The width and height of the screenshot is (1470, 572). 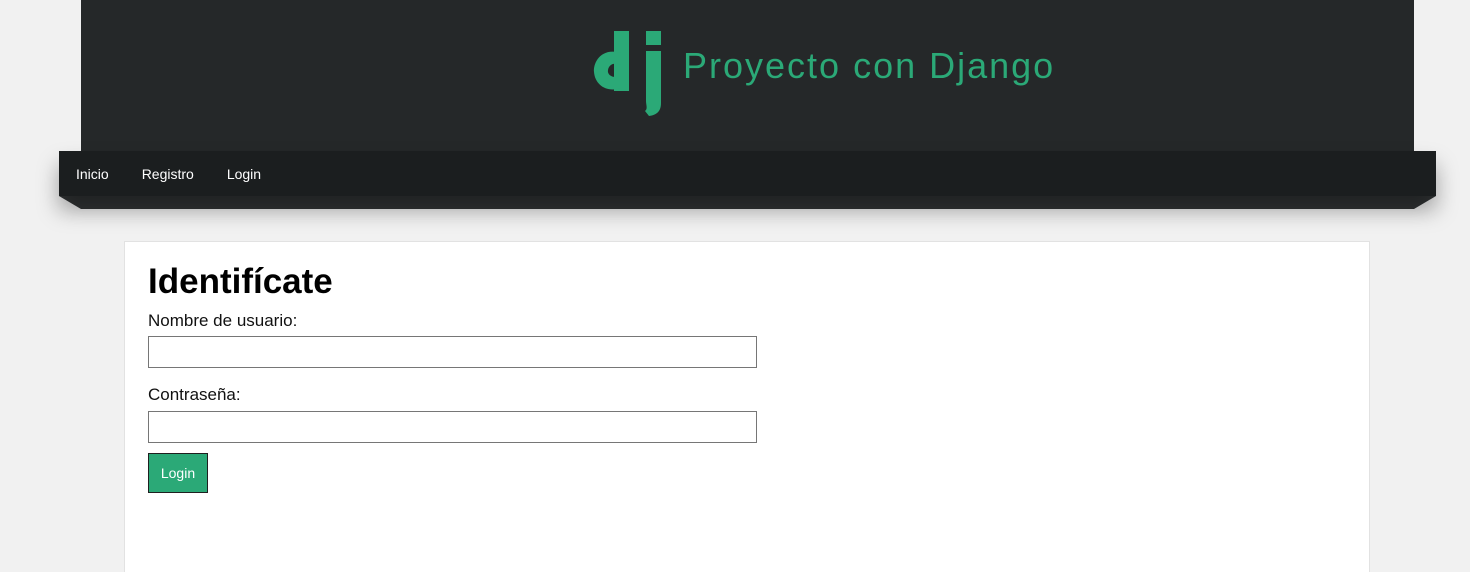 What do you see at coordinates (747, 202) in the screenshot?
I see `navbar-ribbon` at bounding box center [747, 202].